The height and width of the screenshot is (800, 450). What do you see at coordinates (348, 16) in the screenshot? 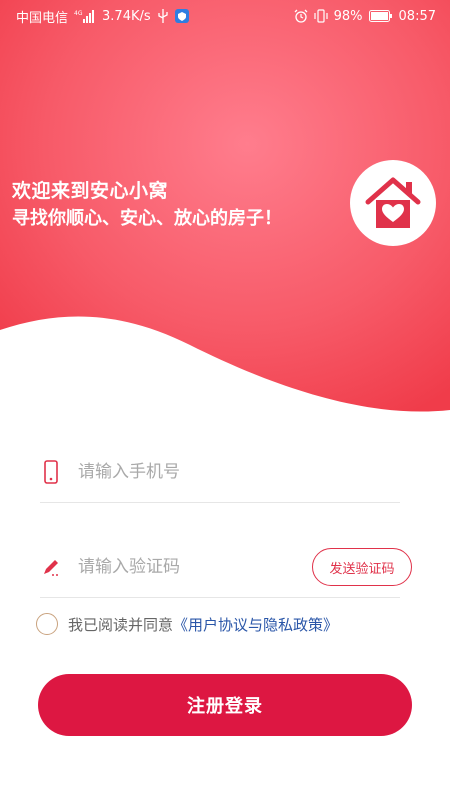
I see `battery-percent: 98%` at bounding box center [348, 16].